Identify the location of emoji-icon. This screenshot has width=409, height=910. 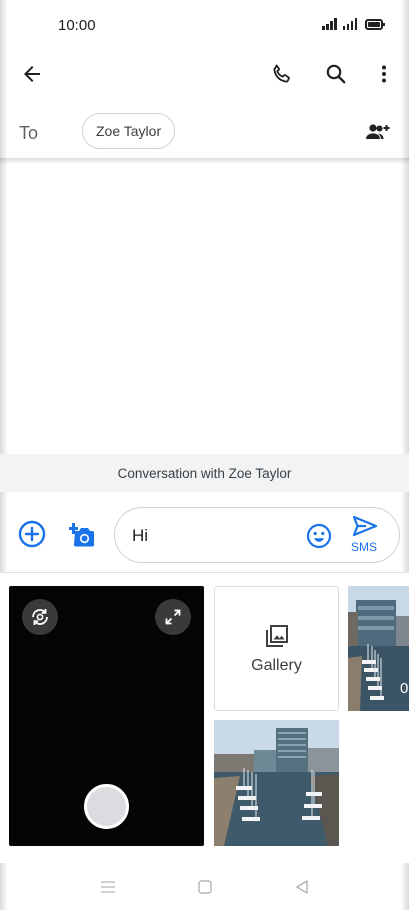
(319, 536).